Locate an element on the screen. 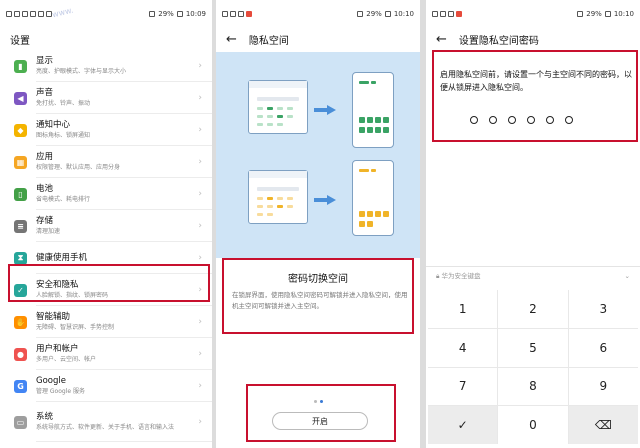  settings-item: ✋ 智能辅助 无障碍、智慧识屏、手势控制 › is located at coordinates (106, 322).